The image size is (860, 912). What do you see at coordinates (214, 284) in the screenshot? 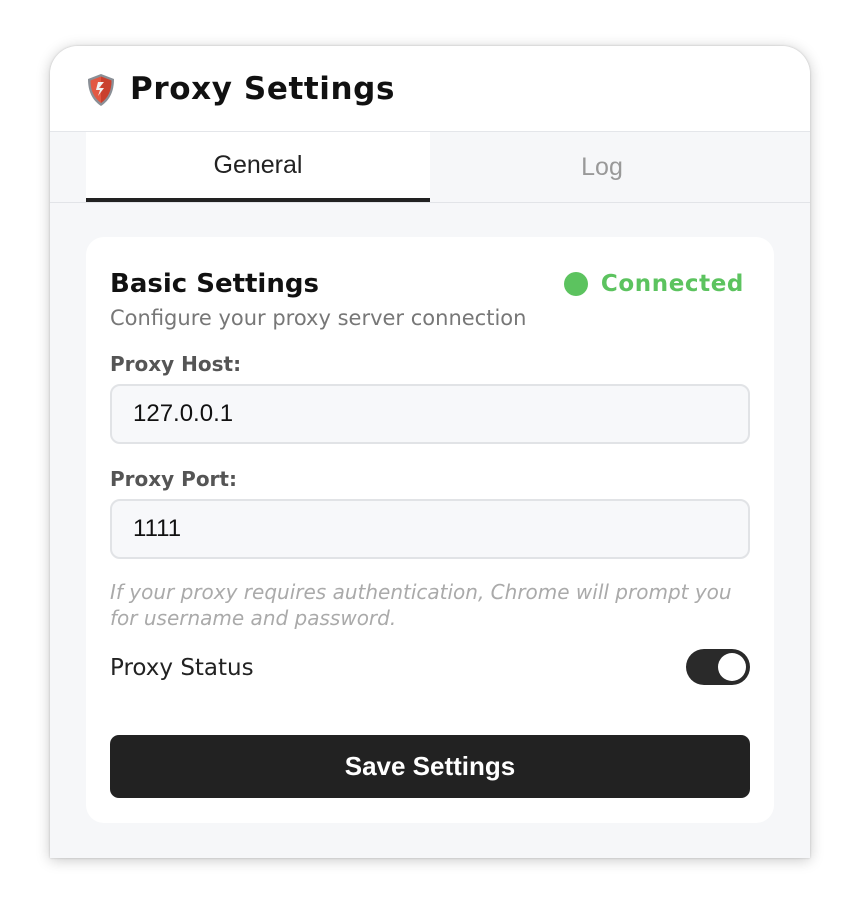
I see `card-title: Basic Settings` at bounding box center [214, 284].